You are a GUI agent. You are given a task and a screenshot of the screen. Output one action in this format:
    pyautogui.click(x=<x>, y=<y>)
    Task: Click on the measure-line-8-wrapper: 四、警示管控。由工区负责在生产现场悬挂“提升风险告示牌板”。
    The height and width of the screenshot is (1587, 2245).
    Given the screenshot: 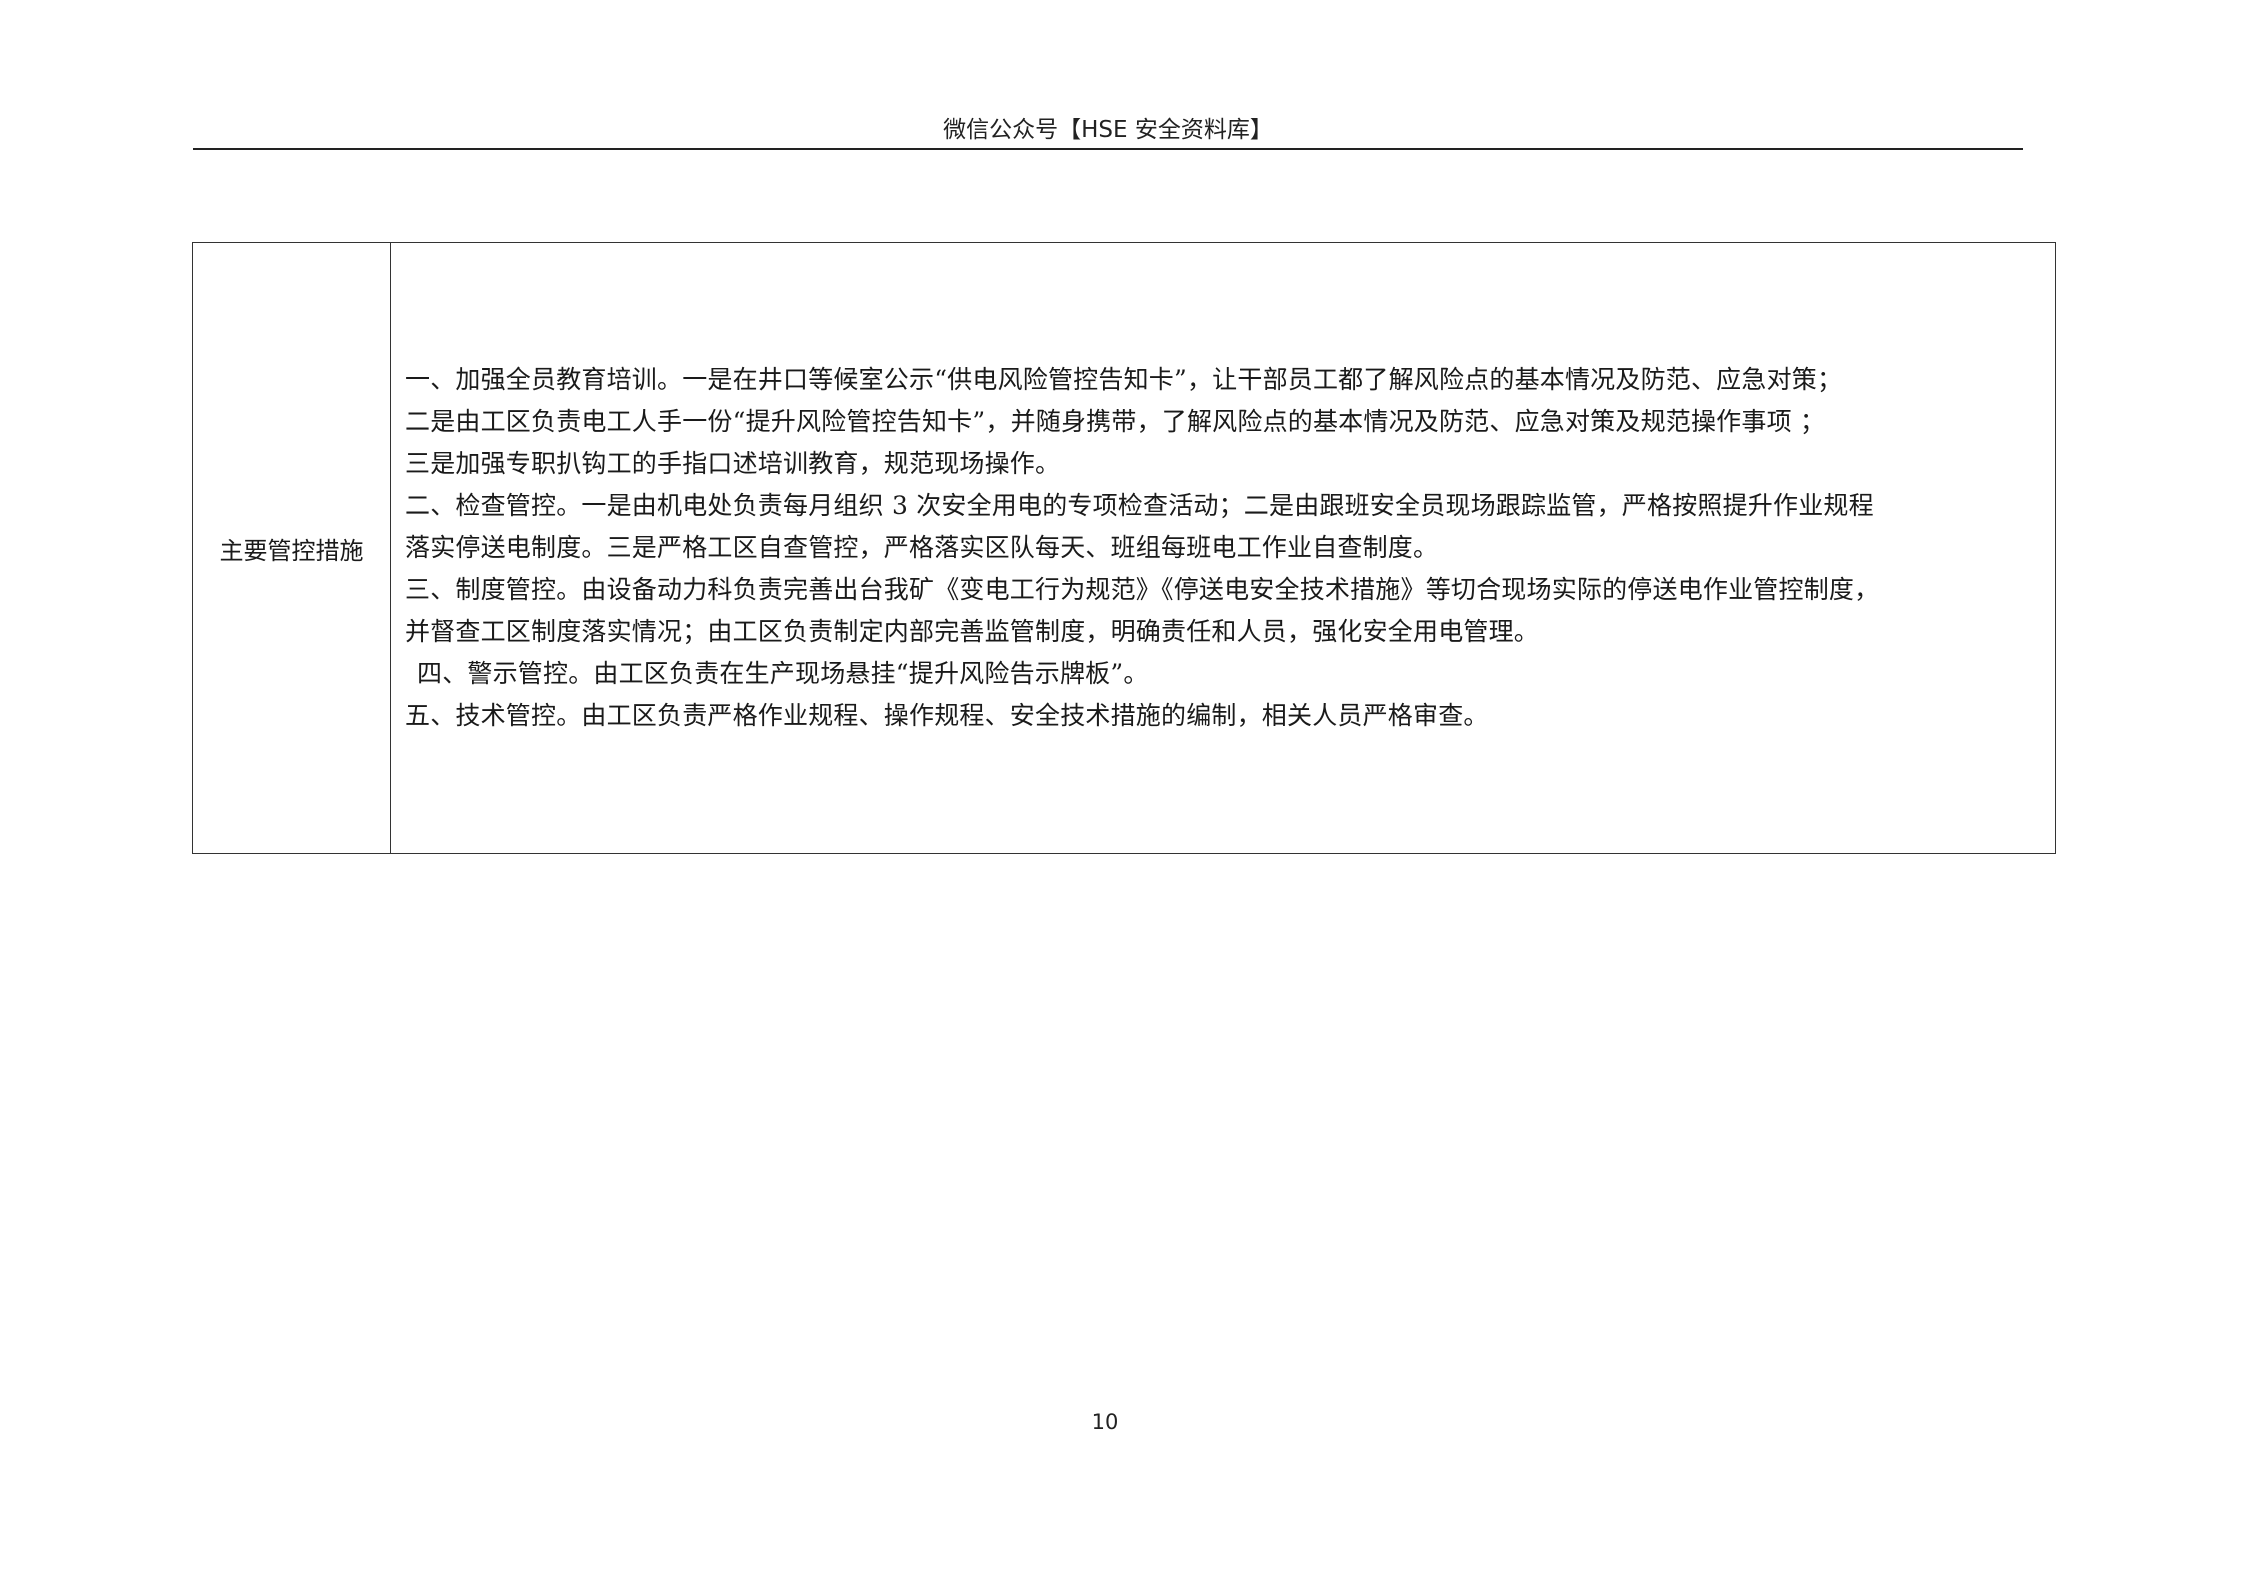 What is the action you would take?
    pyautogui.click(x=1224, y=674)
    